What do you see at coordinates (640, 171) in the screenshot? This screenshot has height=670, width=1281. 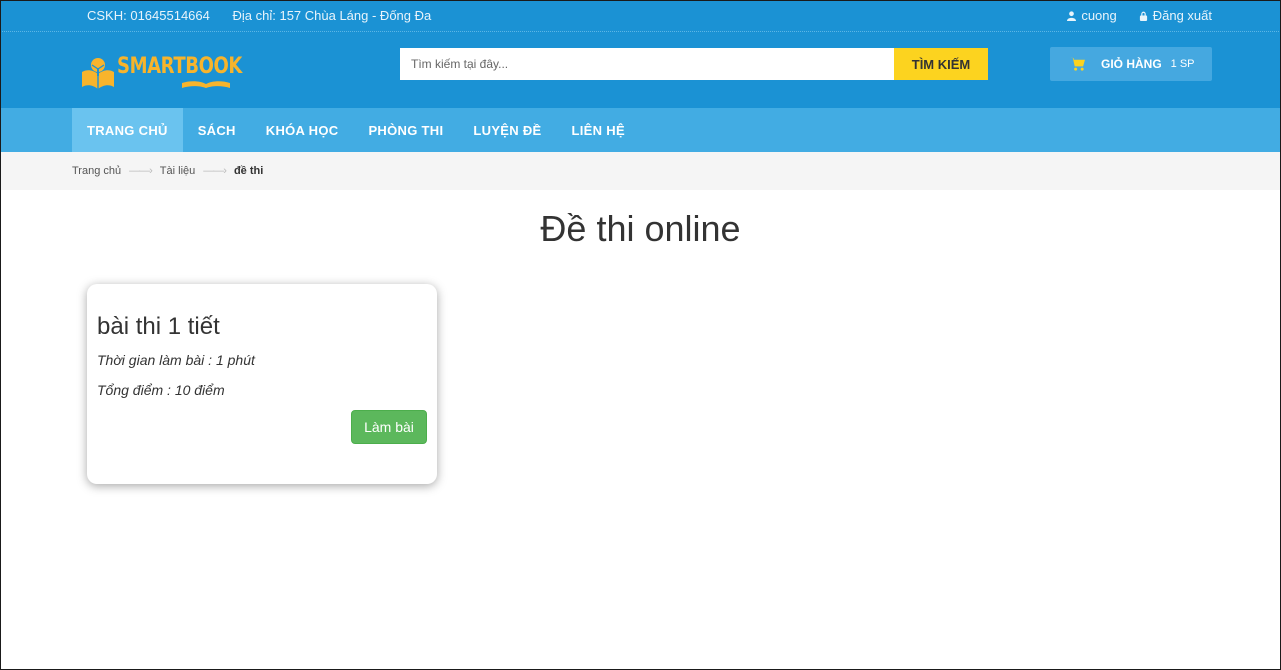 I see `breadcrumb: Trang chủ ——› Tài liệu ——› đề thi` at bounding box center [640, 171].